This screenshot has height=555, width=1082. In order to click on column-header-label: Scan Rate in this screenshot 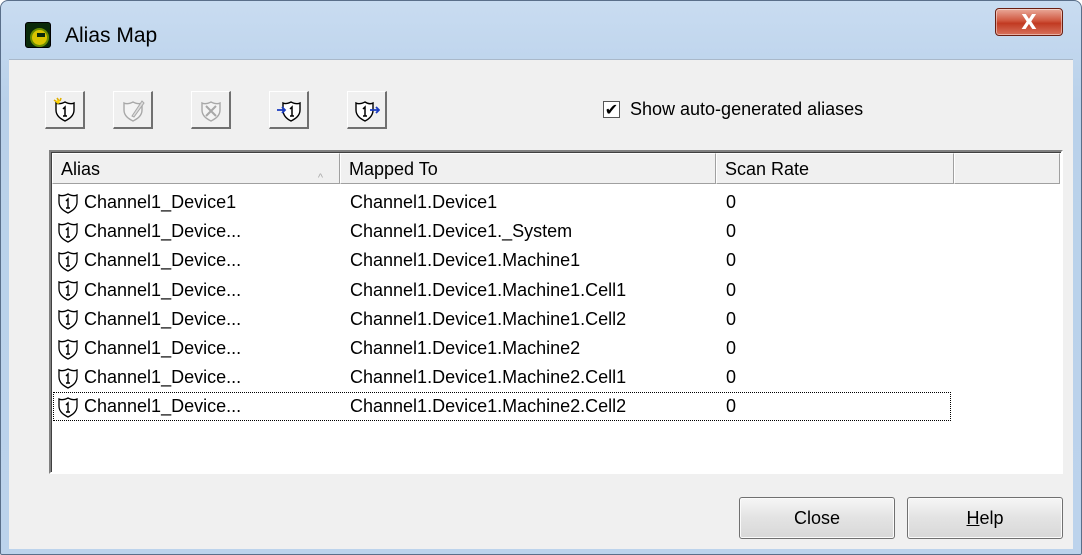, I will do `click(767, 169)`.